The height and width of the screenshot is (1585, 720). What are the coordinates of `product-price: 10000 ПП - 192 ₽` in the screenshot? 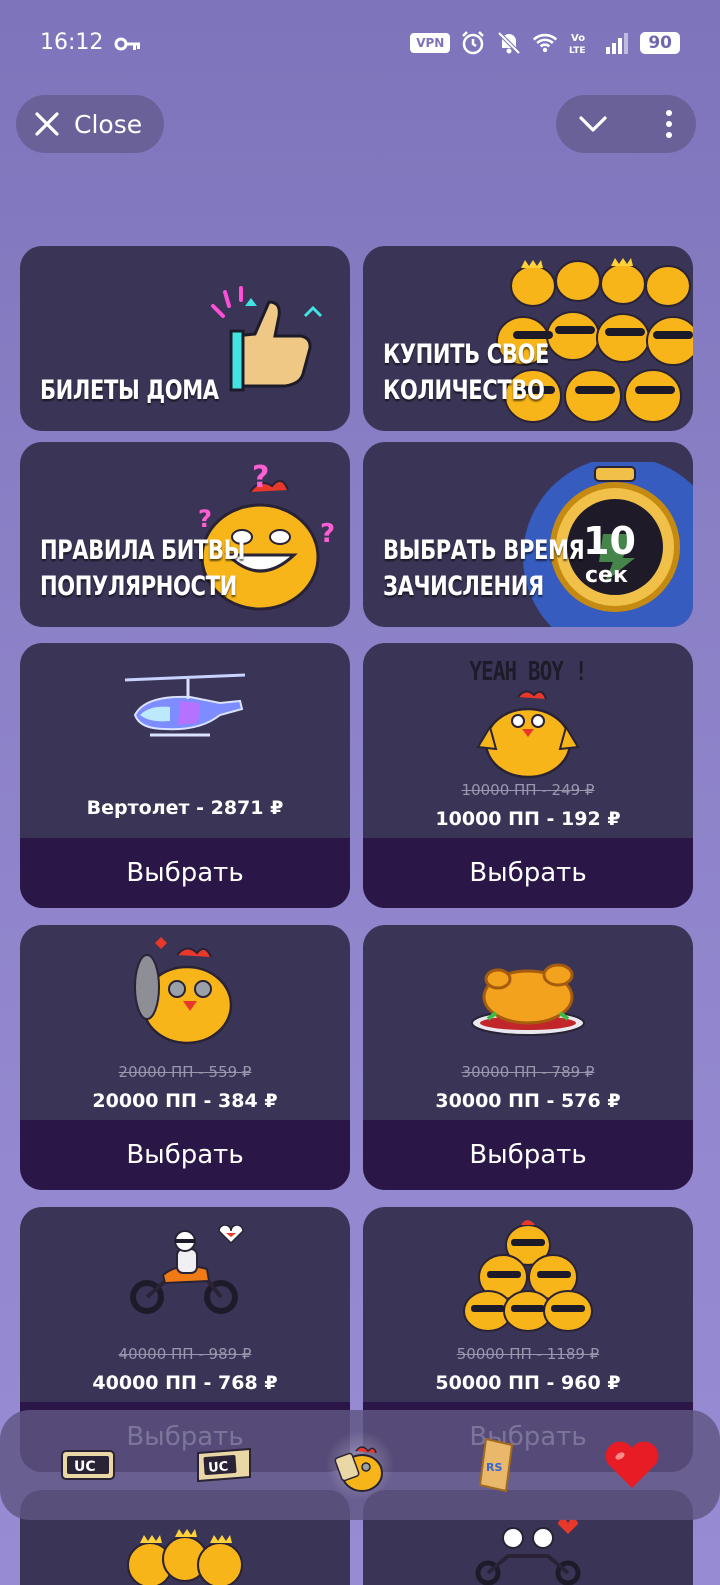 It's located at (528, 819).